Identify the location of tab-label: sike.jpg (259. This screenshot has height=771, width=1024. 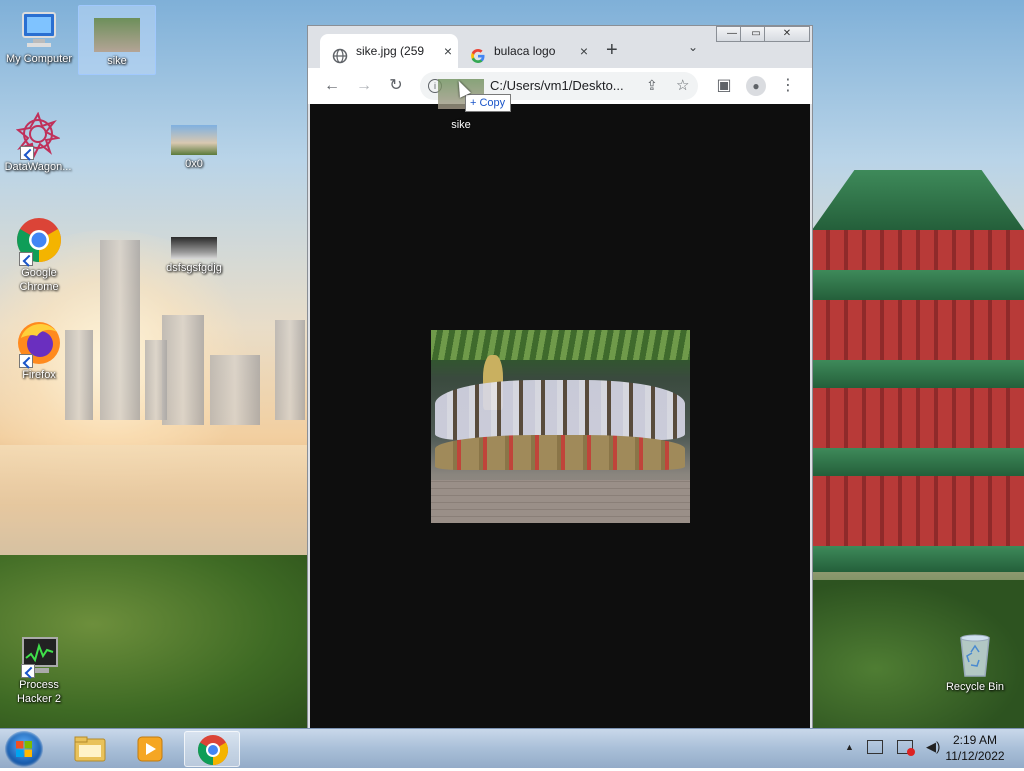
(390, 51).